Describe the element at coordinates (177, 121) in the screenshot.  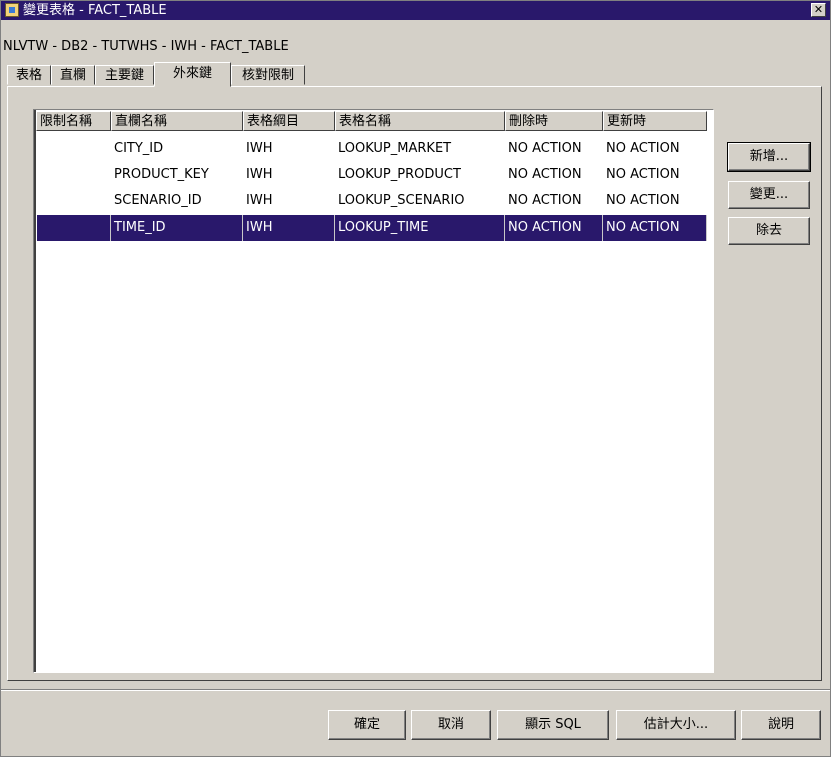
I see `column-header-column-name: 直欄名稱` at that location.